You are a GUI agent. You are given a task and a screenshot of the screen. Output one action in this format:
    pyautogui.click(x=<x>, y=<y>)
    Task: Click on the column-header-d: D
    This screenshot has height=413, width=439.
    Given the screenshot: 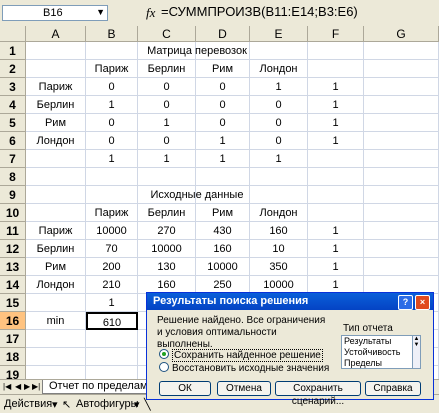 What is the action you would take?
    pyautogui.click(x=223, y=34)
    